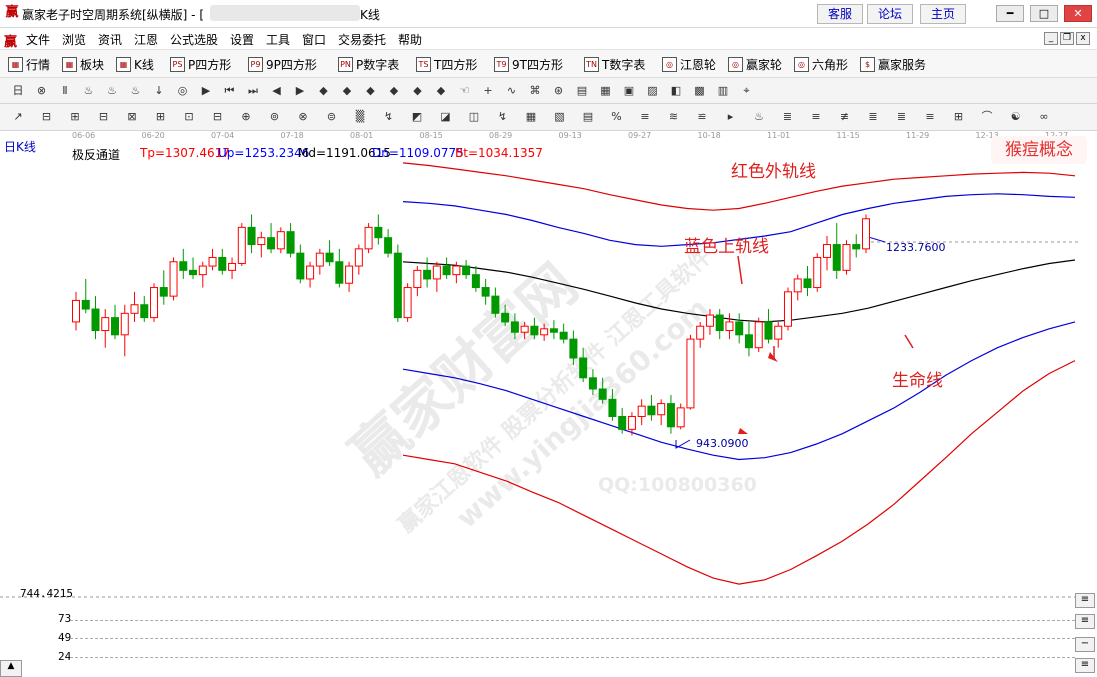 This screenshot has height=677, width=1097. Describe the element at coordinates (531, 117) in the screenshot. I see `gann-tool-icon: ▦` at that location.